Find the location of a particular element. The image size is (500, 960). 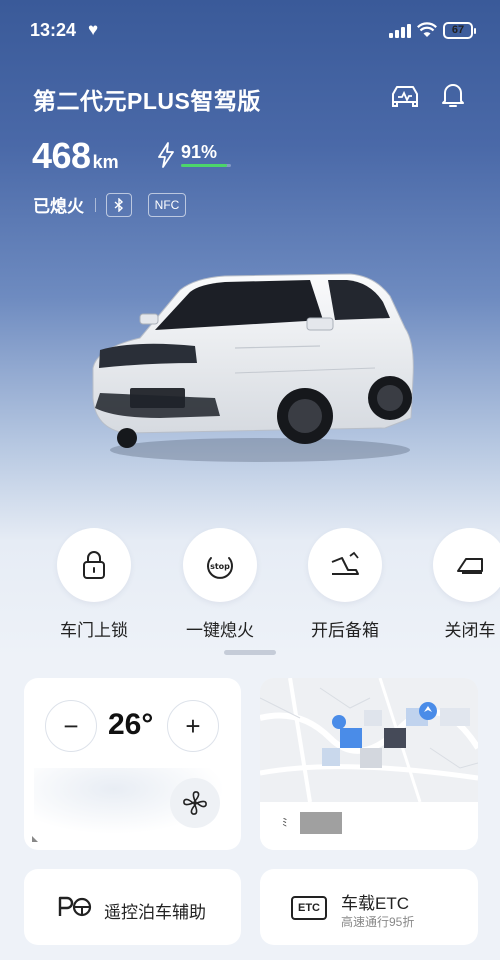

battery-level: 67 is located at coordinates (458, 30).